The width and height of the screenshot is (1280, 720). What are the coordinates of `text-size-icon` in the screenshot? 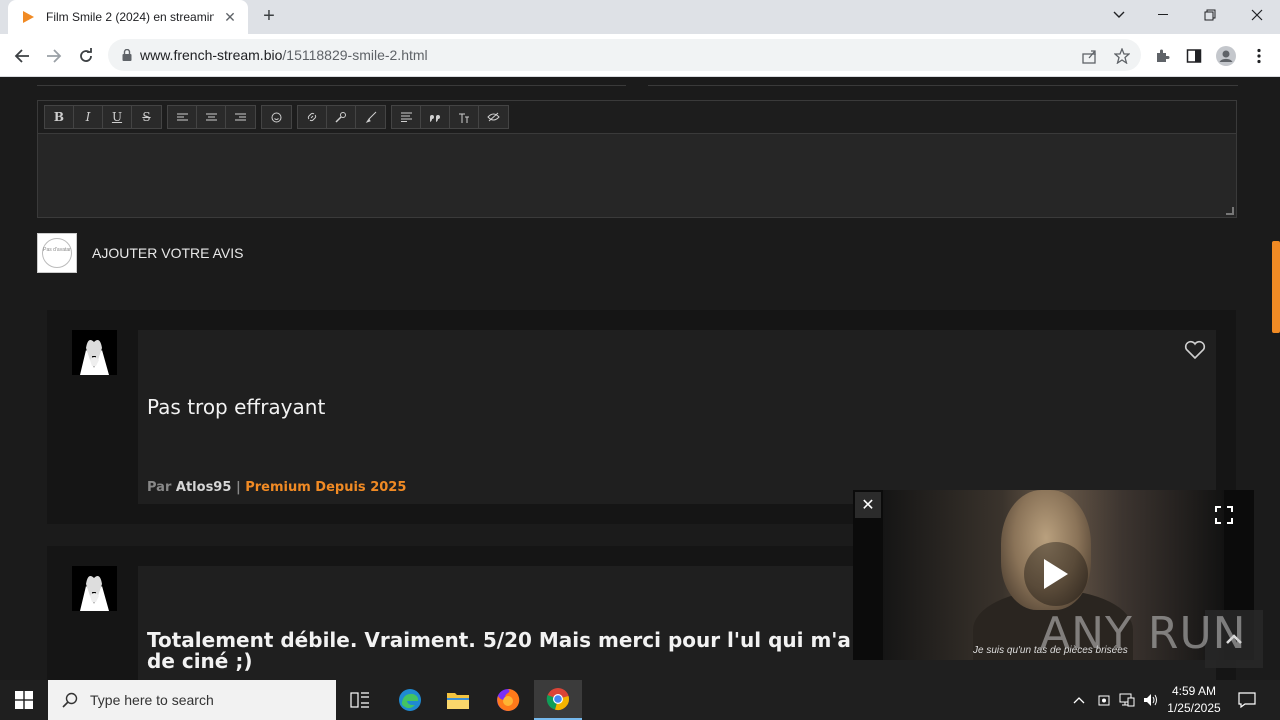 It's located at (464, 117).